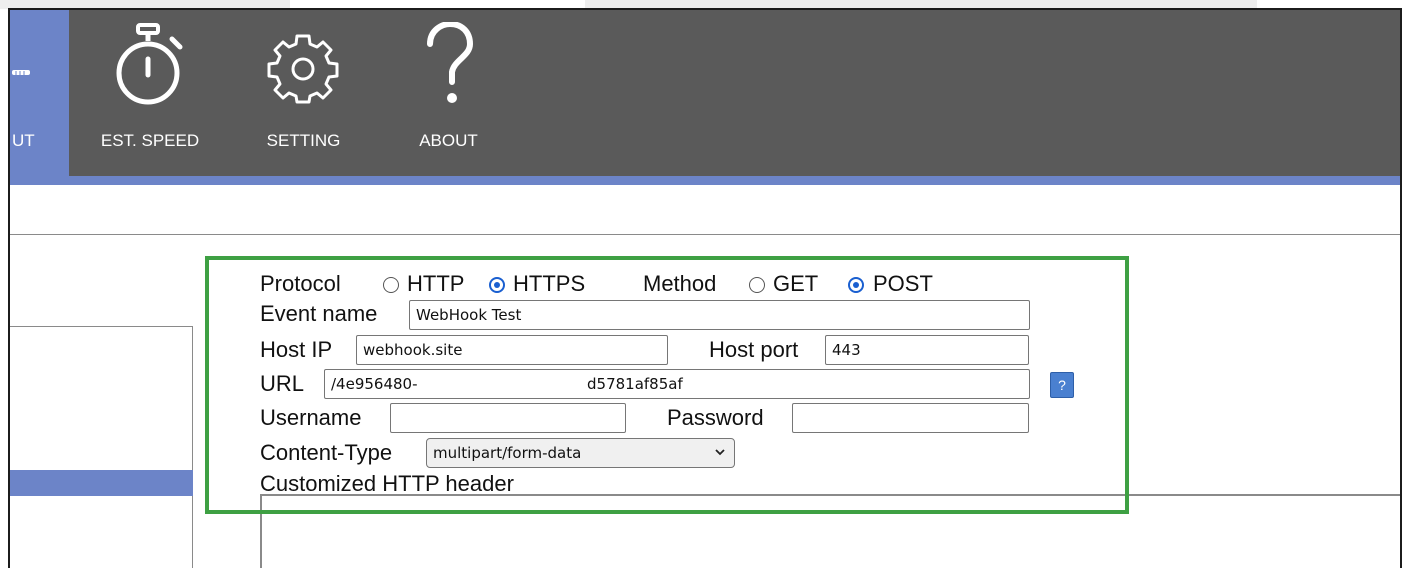 The width and height of the screenshot is (1411, 568). I want to click on gear-icon, so click(303, 69).